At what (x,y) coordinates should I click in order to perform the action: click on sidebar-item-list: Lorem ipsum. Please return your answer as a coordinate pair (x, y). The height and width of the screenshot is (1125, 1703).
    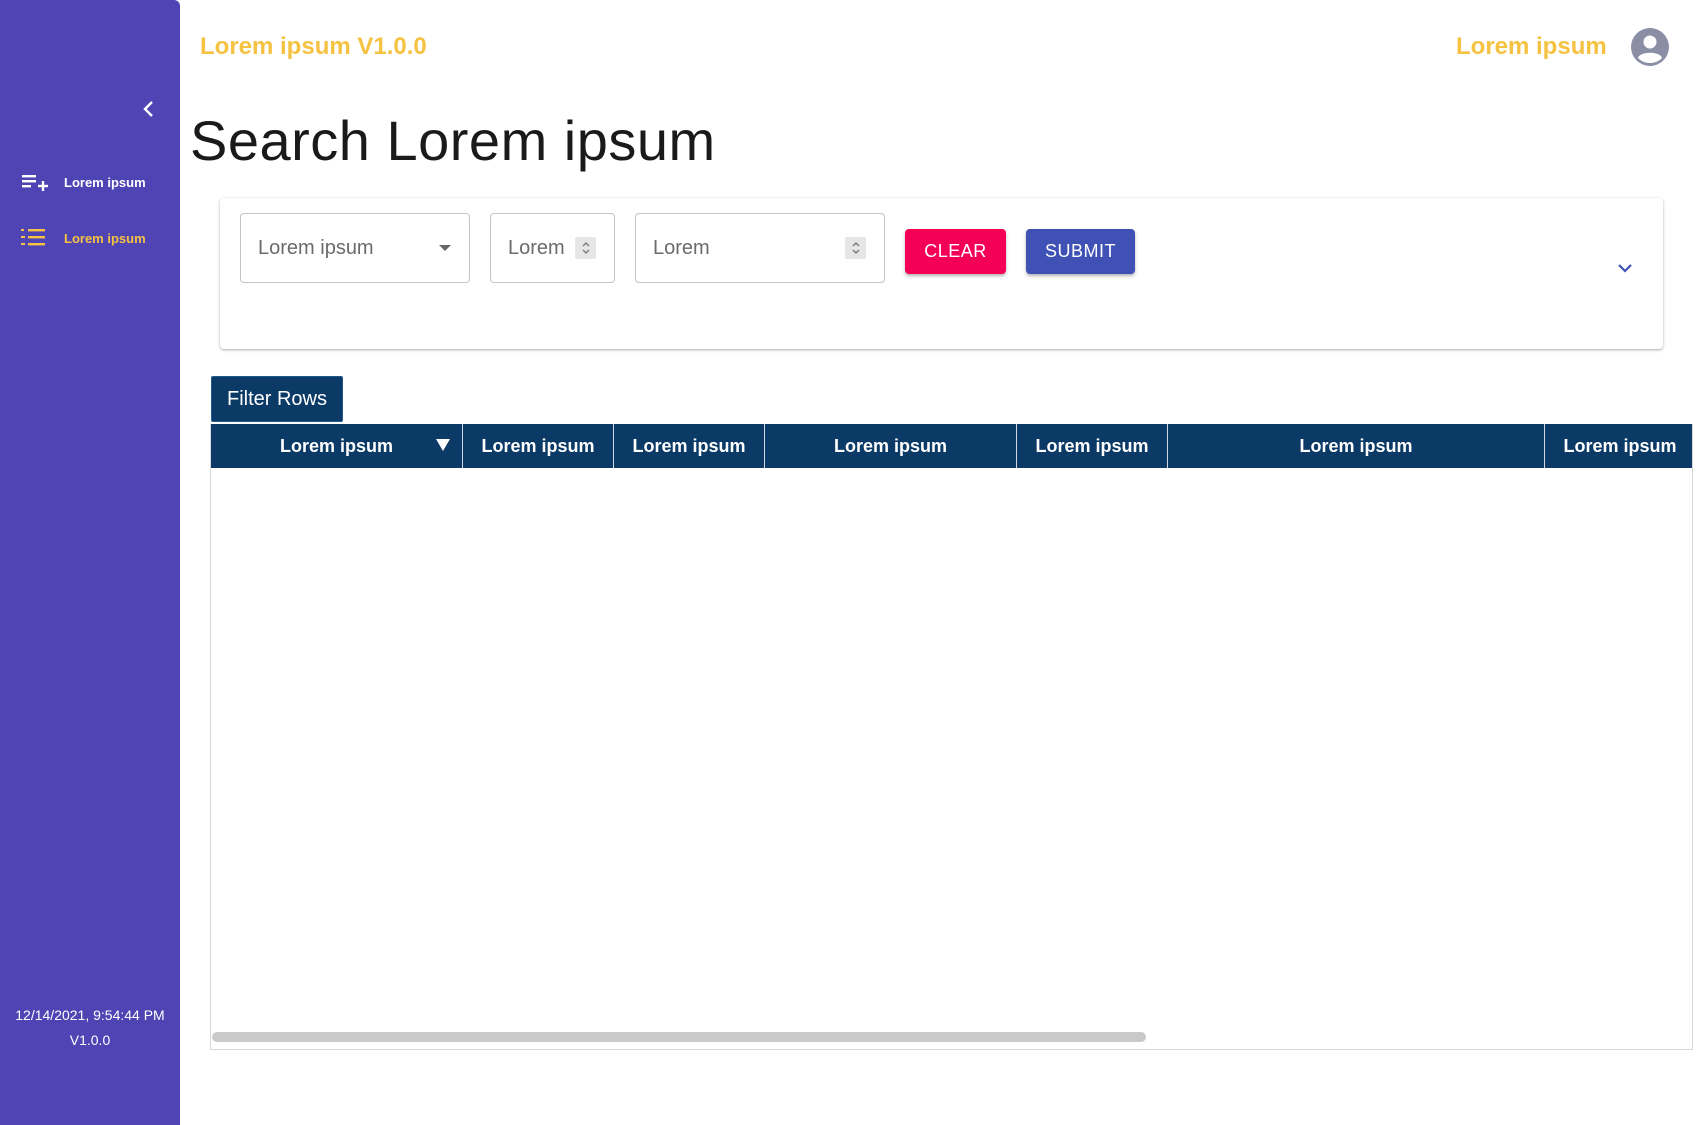
    Looking at the image, I should click on (90, 238).